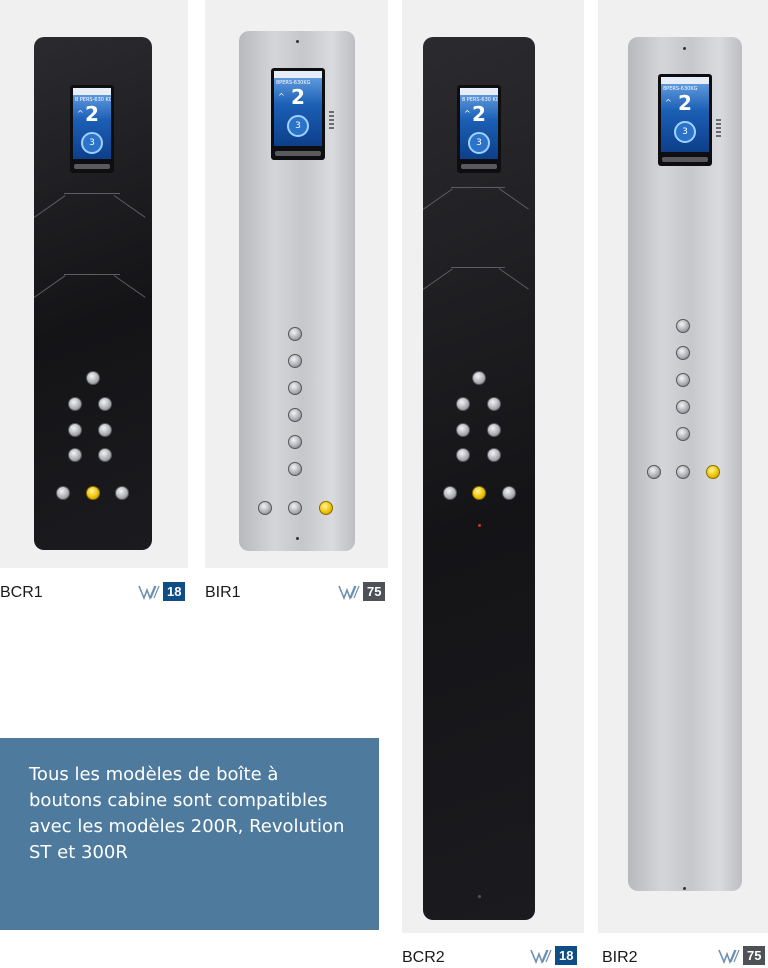 This screenshot has width=768, height=968. Describe the element at coordinates (297, 291) in the screenshot. I see `panel-bir1: 8PERS-630KG ^ 2 3` at that location.